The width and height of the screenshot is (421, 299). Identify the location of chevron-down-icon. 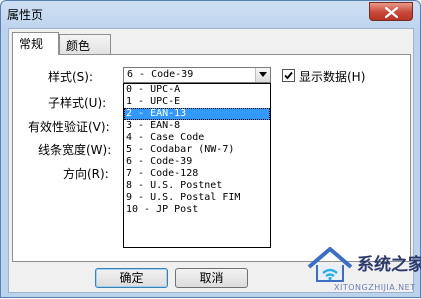
(263, 74).